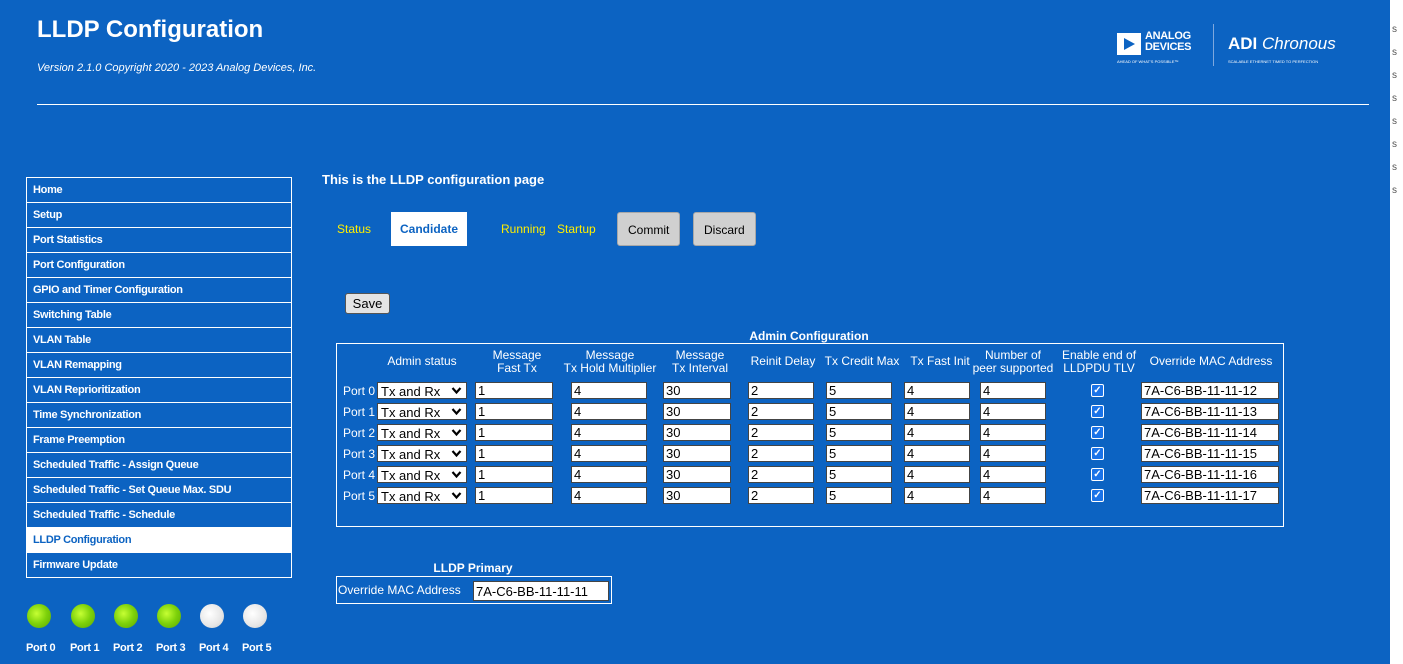 This screenshot has width=1403, height=664. What do you see at coordinates (1394, 121) in the screenshot?
I see `strip-glyph-4: s` at bounding box center [1394, 121].